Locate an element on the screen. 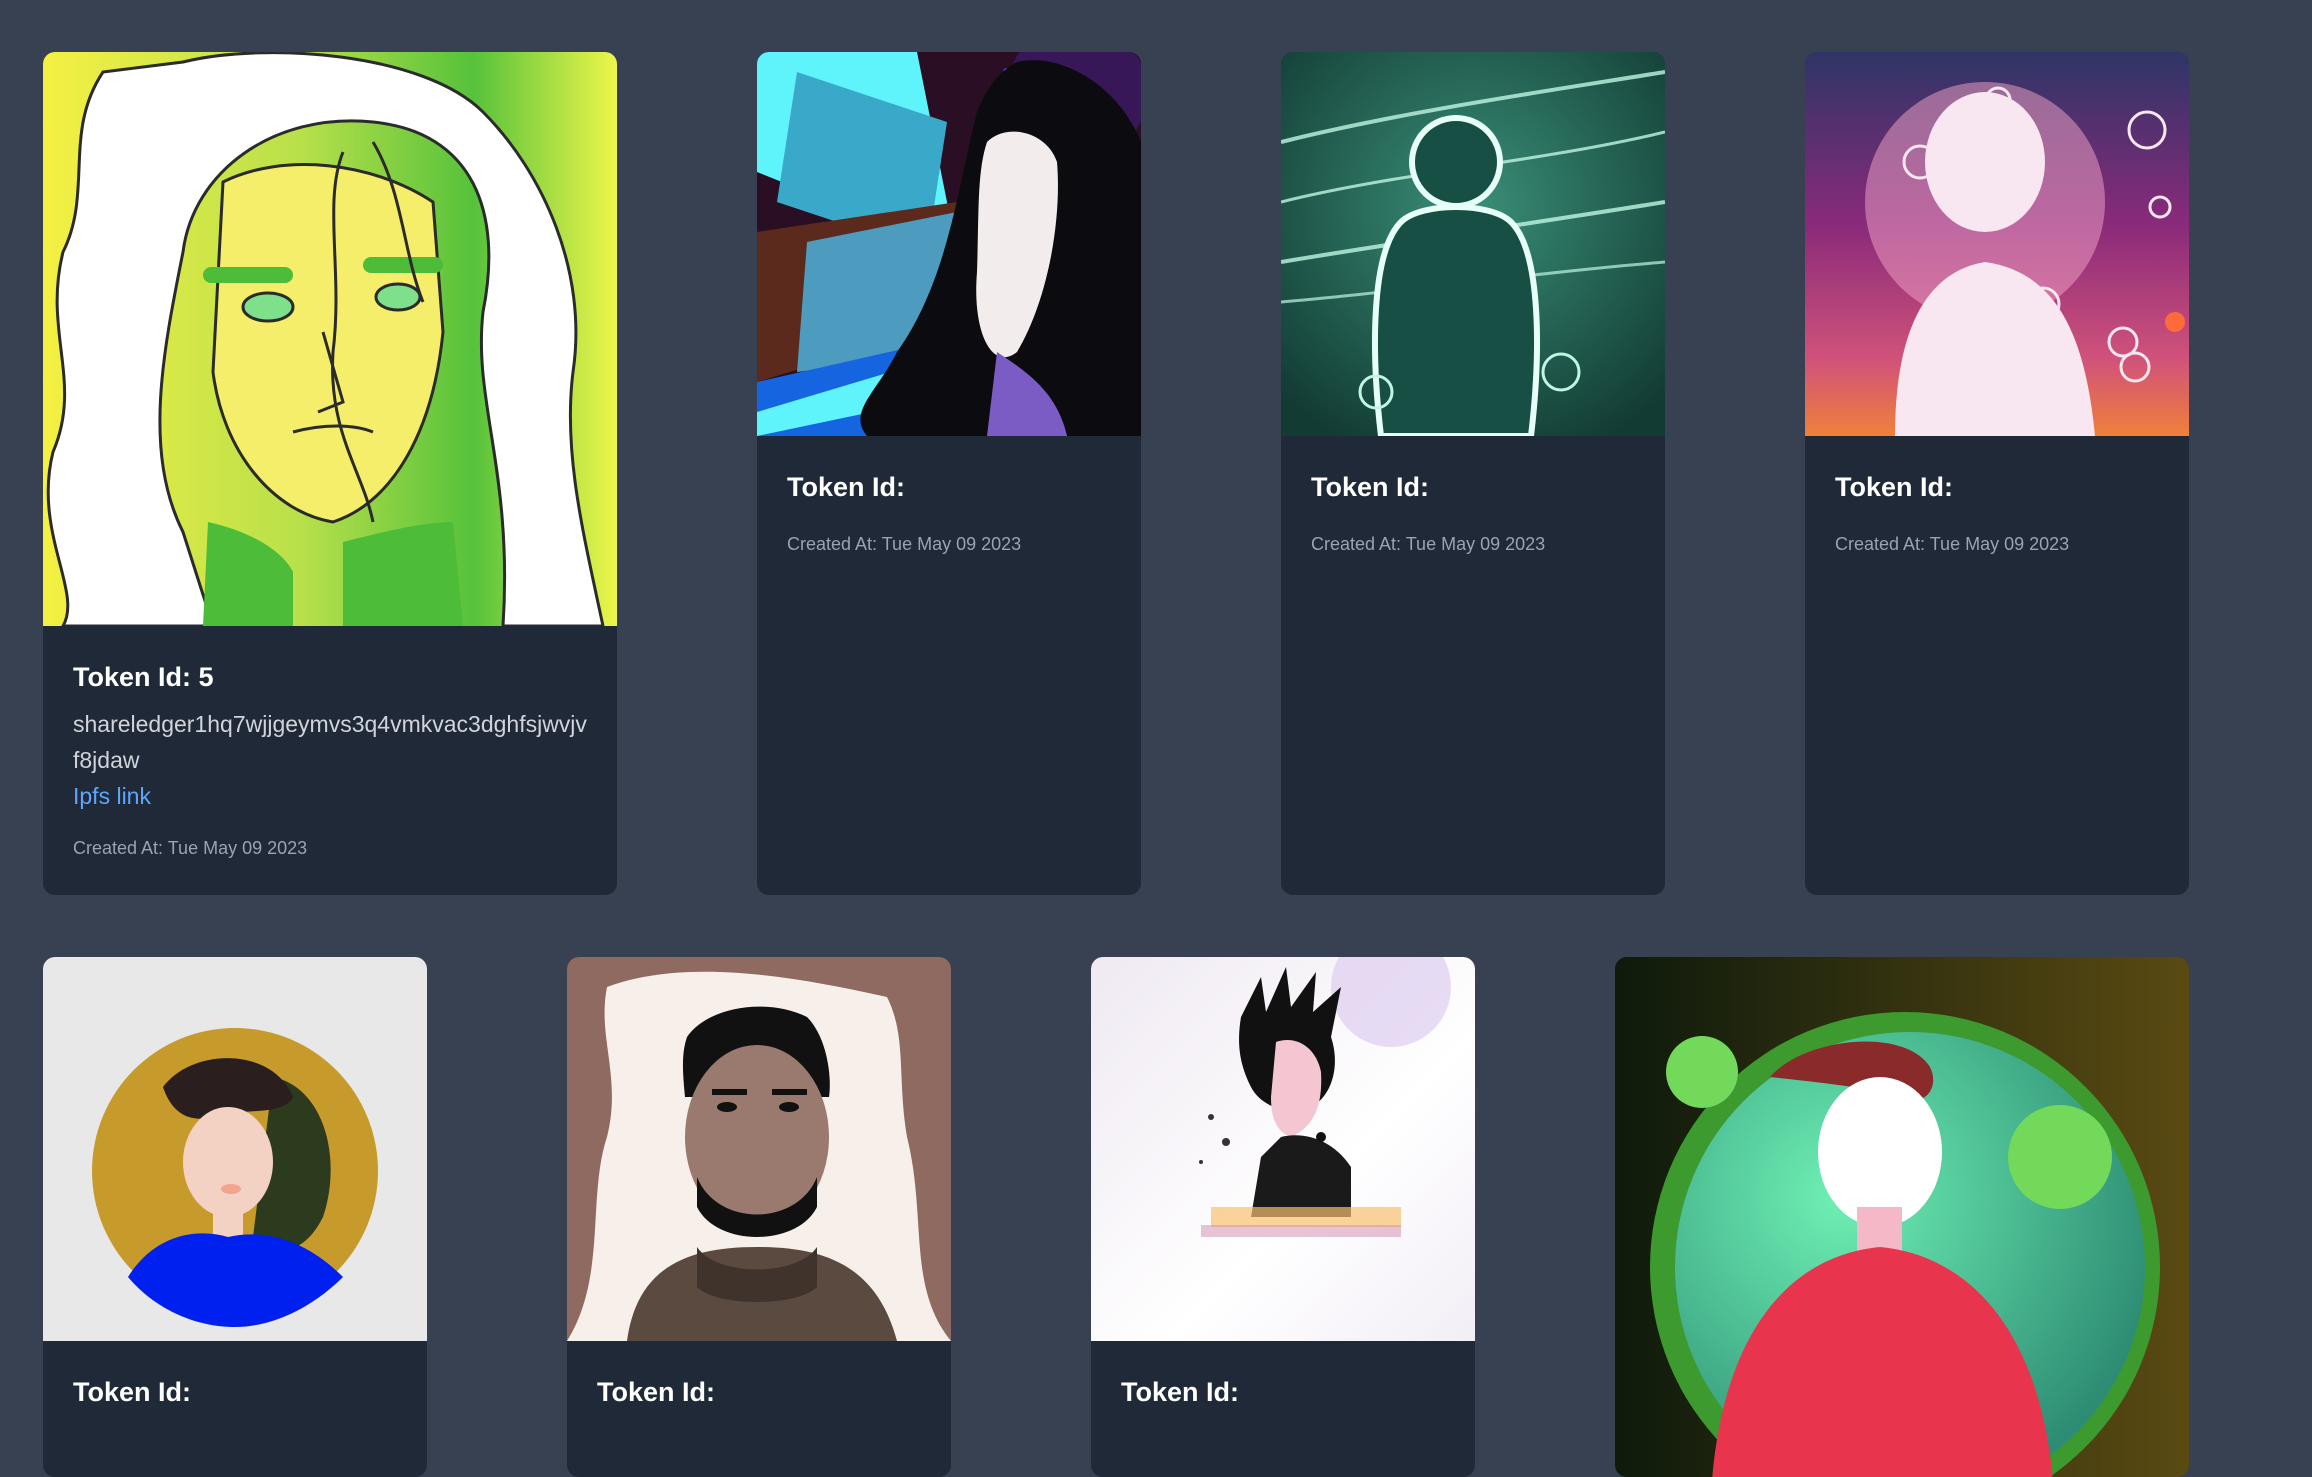 The width and height of the screenshot is (2312, 1477). nft-card-2: Token Id: Created At: Tue May 09 2023 is located at coordinates (949, 473).